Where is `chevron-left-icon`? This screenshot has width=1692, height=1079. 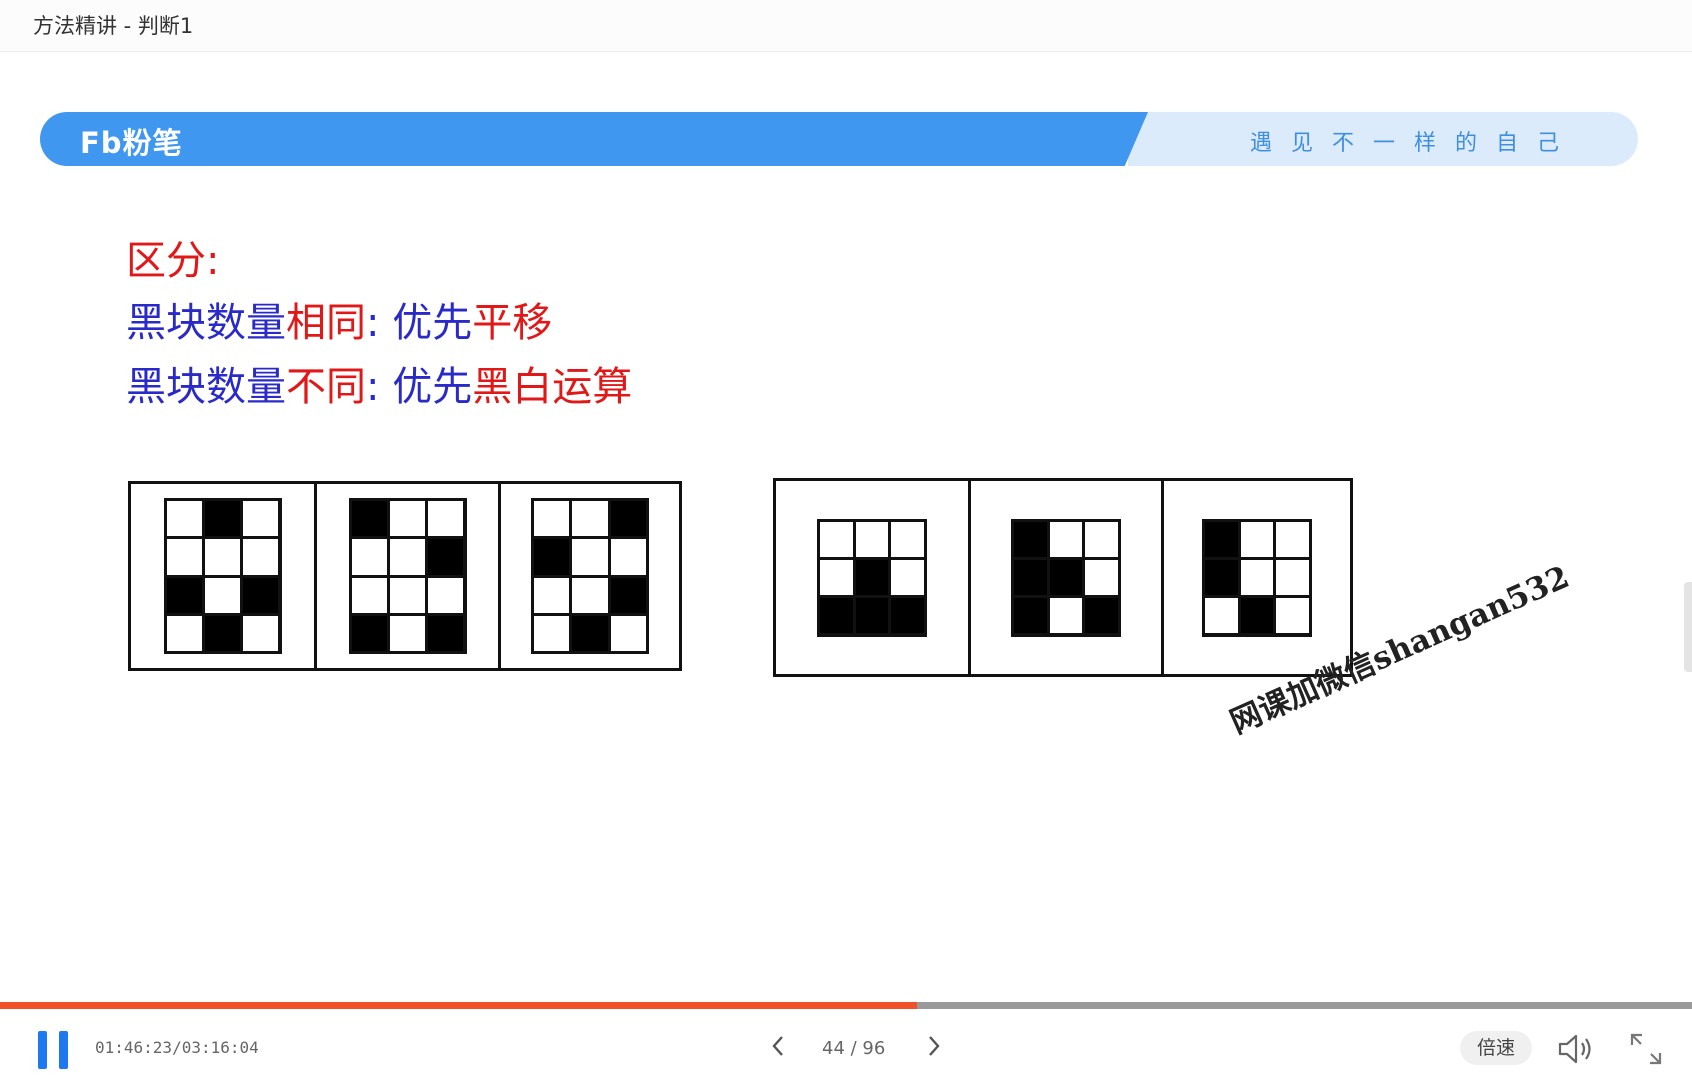 chevron-left-icon is located at coordinates (777, 1046).